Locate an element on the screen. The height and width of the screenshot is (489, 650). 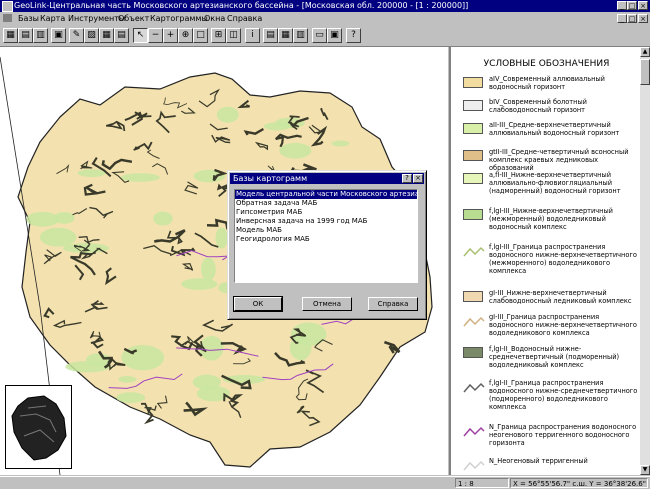
menu-help: Справка is located at coordinates (244, 18).